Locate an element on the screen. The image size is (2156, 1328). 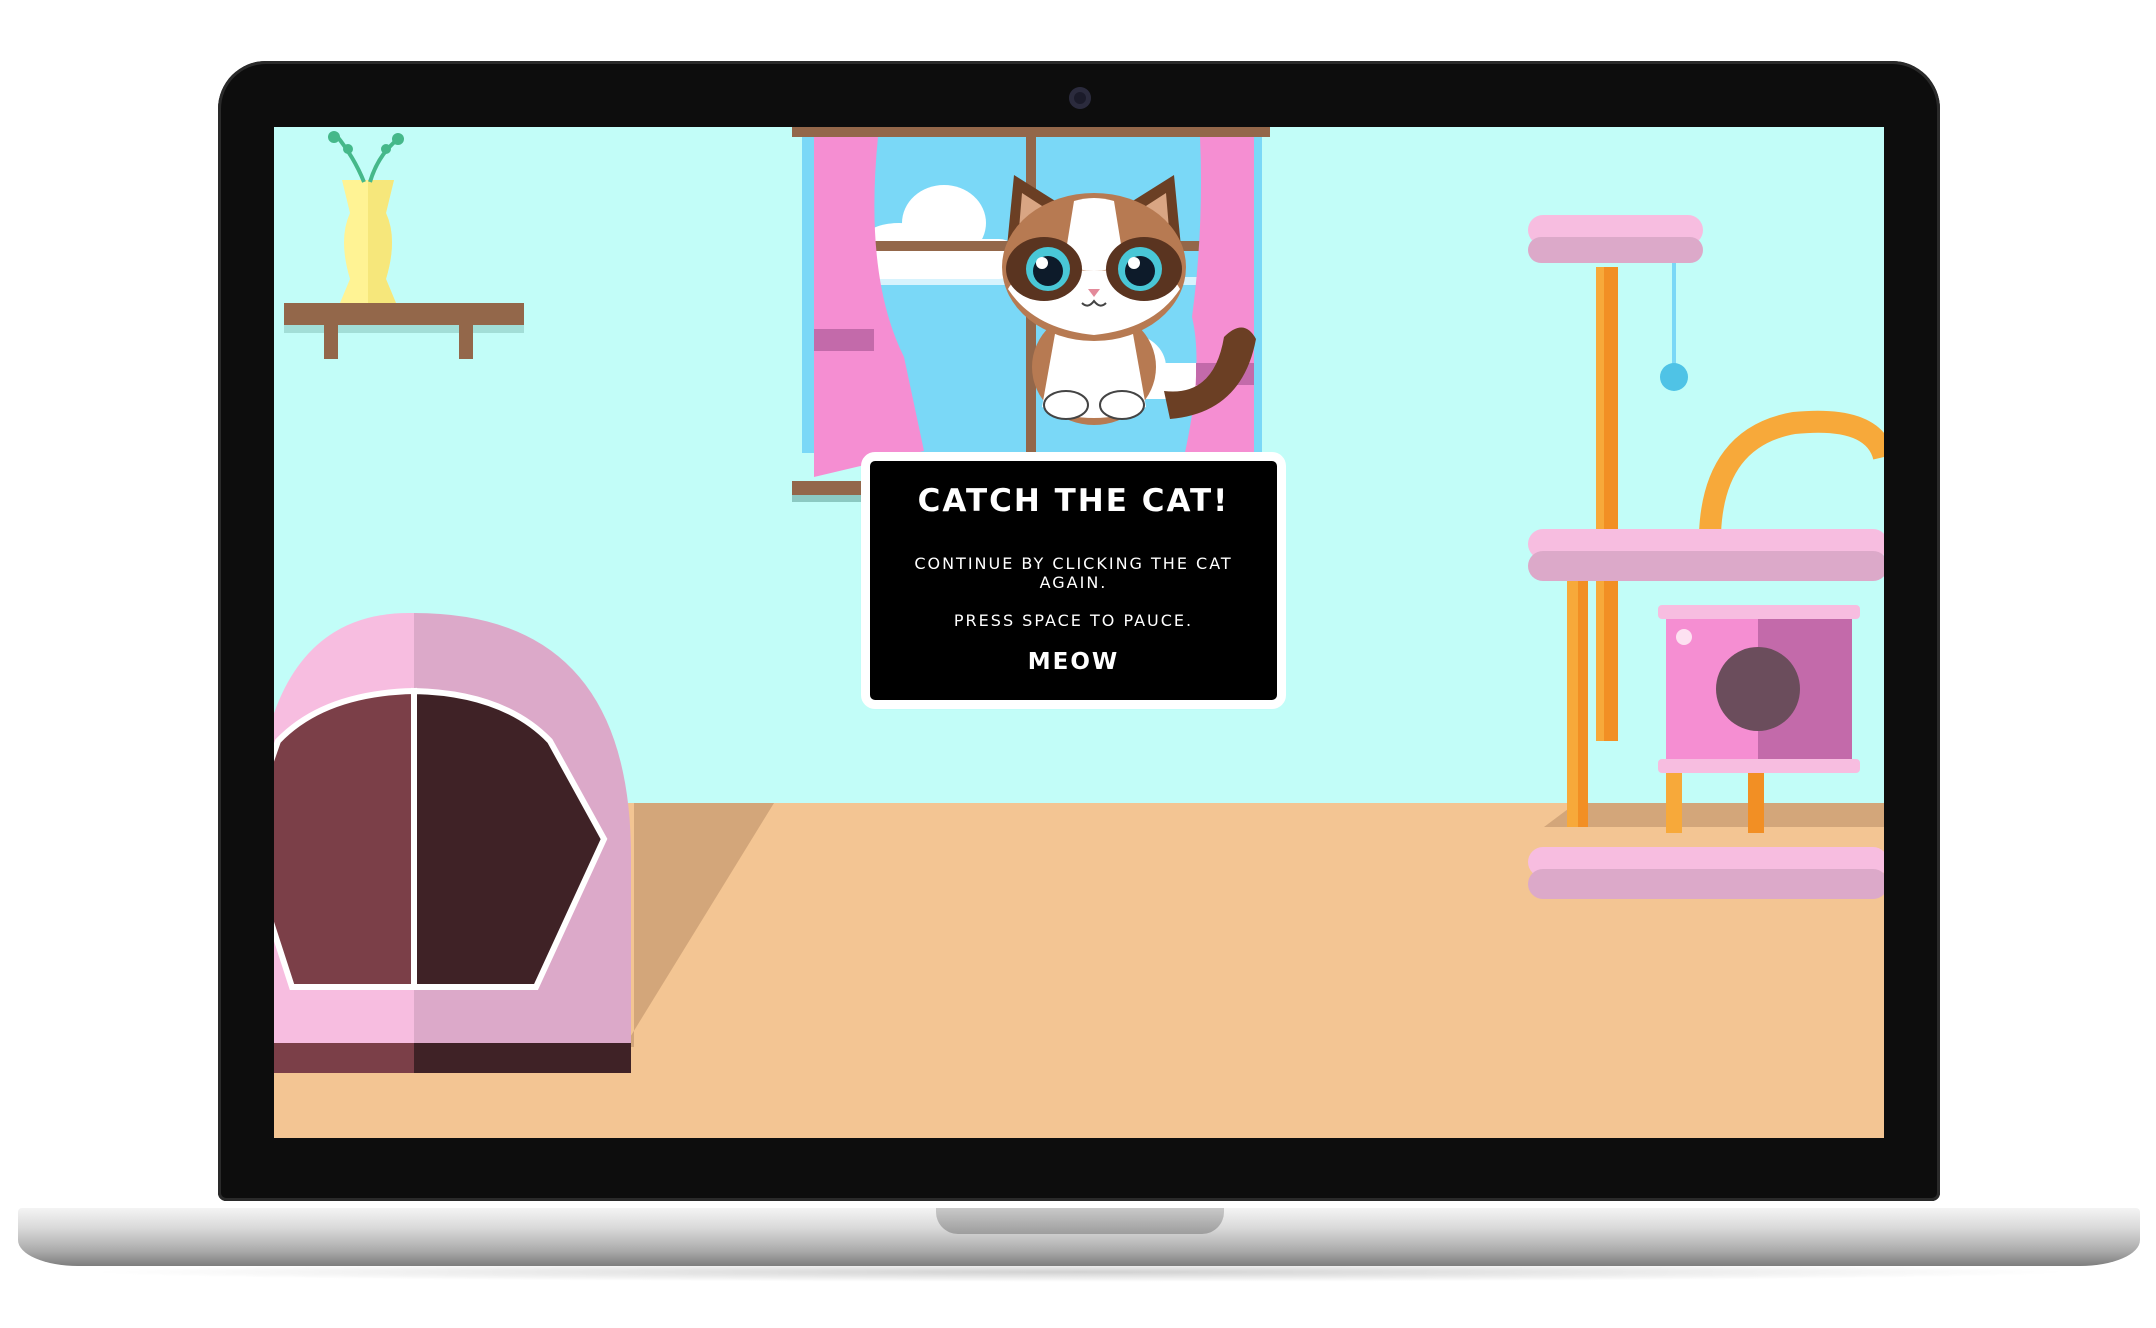
floor-shadow-right is located at coordinates (1714, 815).